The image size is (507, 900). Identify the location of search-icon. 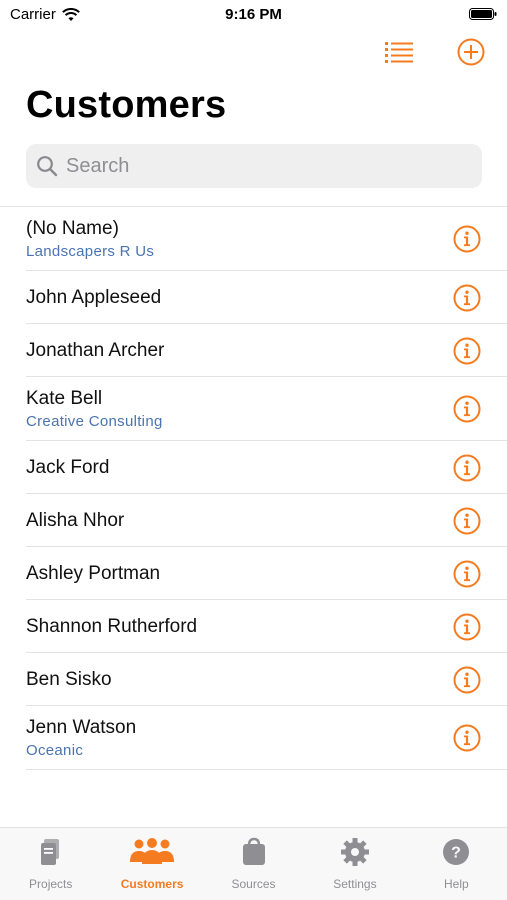
(47, 166).